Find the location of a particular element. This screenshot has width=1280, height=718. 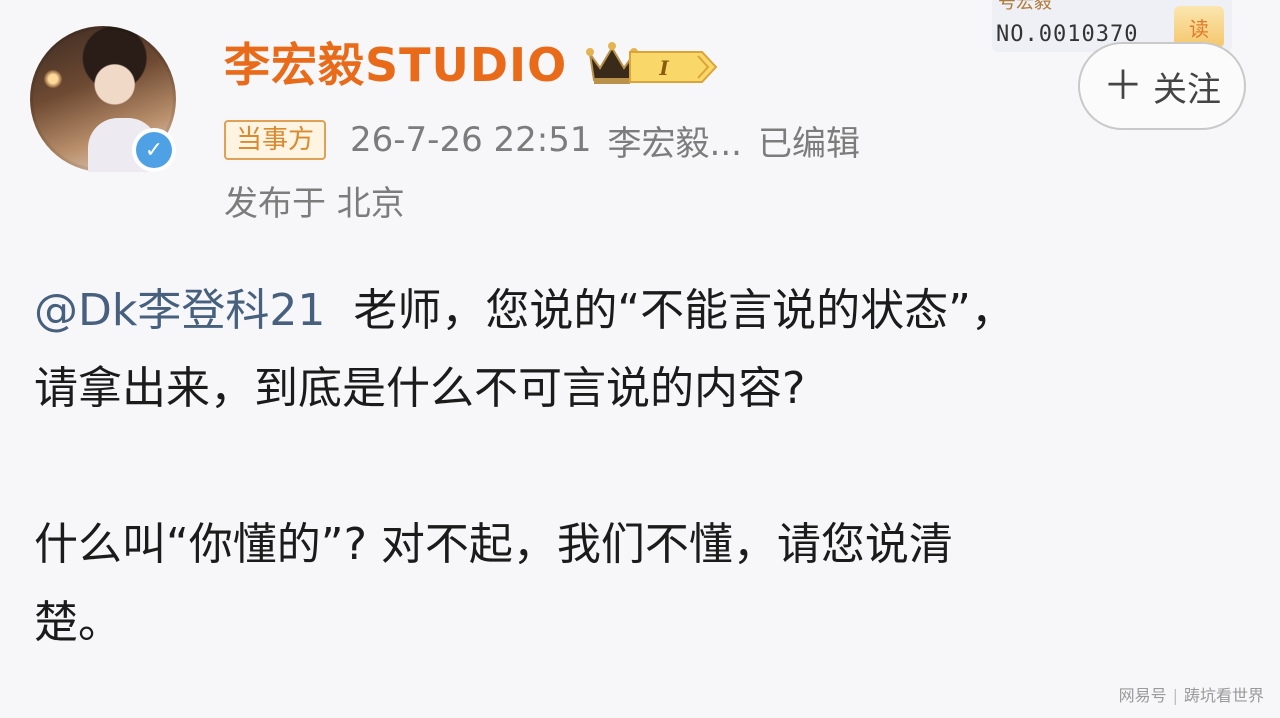

watermark-account: 踌坑看世界 is located at coordinates (1223, 695).